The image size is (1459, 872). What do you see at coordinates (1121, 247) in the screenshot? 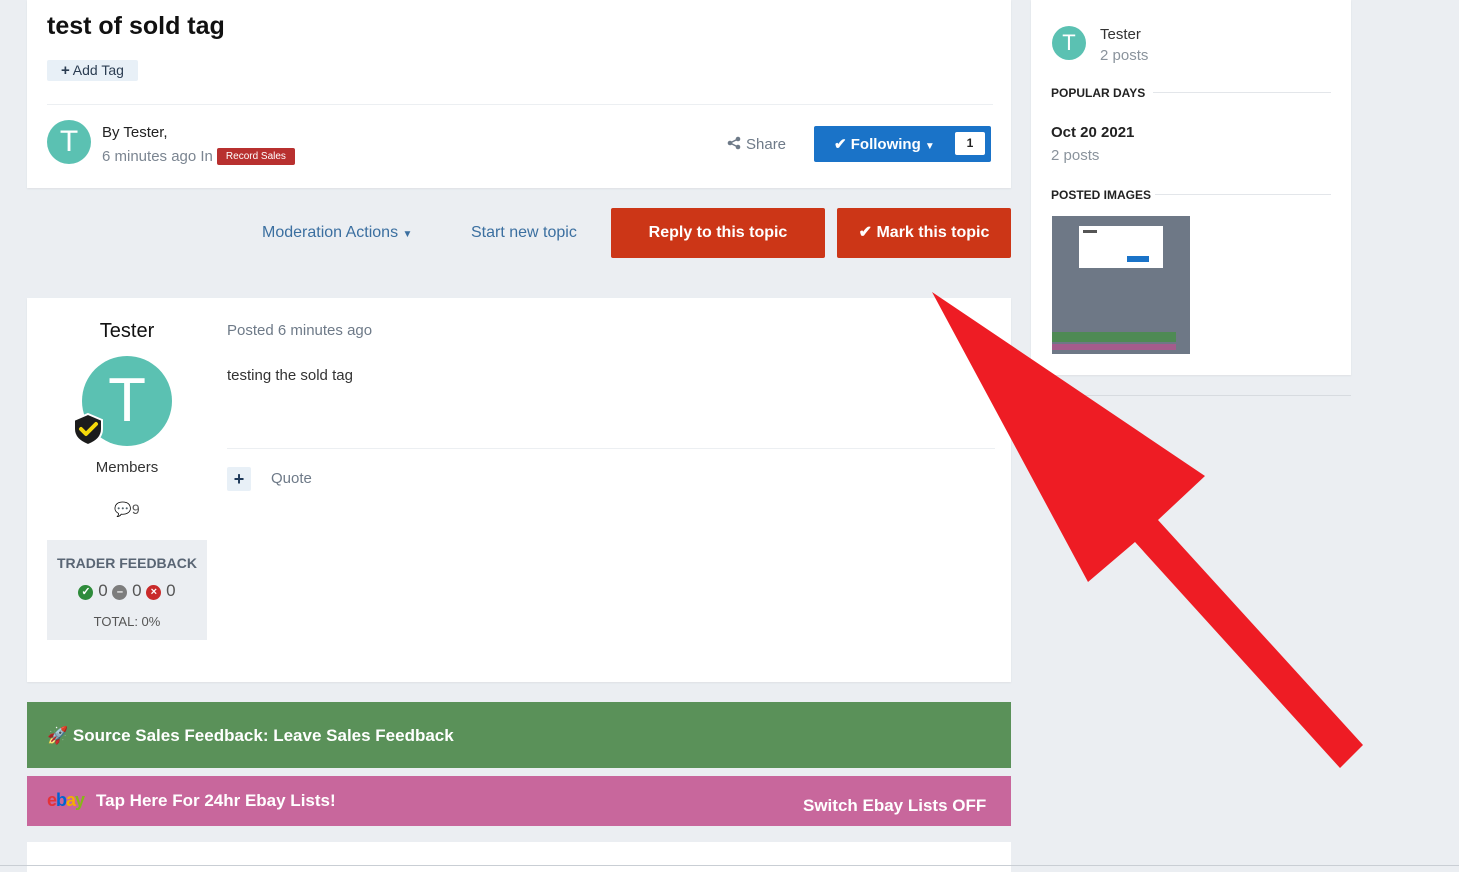
I see `thumbnail-dialog-preview` at bounding box center [1121, 247].